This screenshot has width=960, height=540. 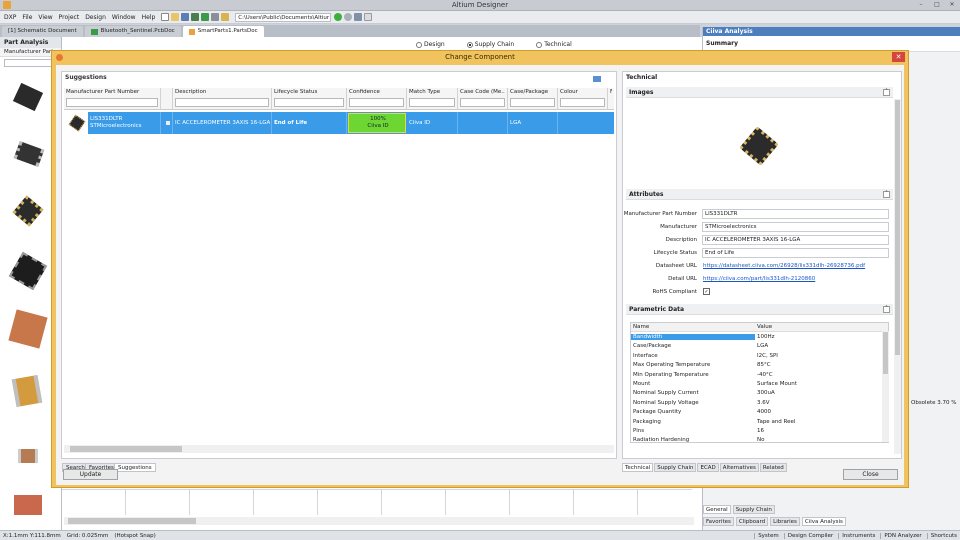 I want to click on tab-ciiva-analysis: Ciiva Analysis, so click(x=823, y=521).